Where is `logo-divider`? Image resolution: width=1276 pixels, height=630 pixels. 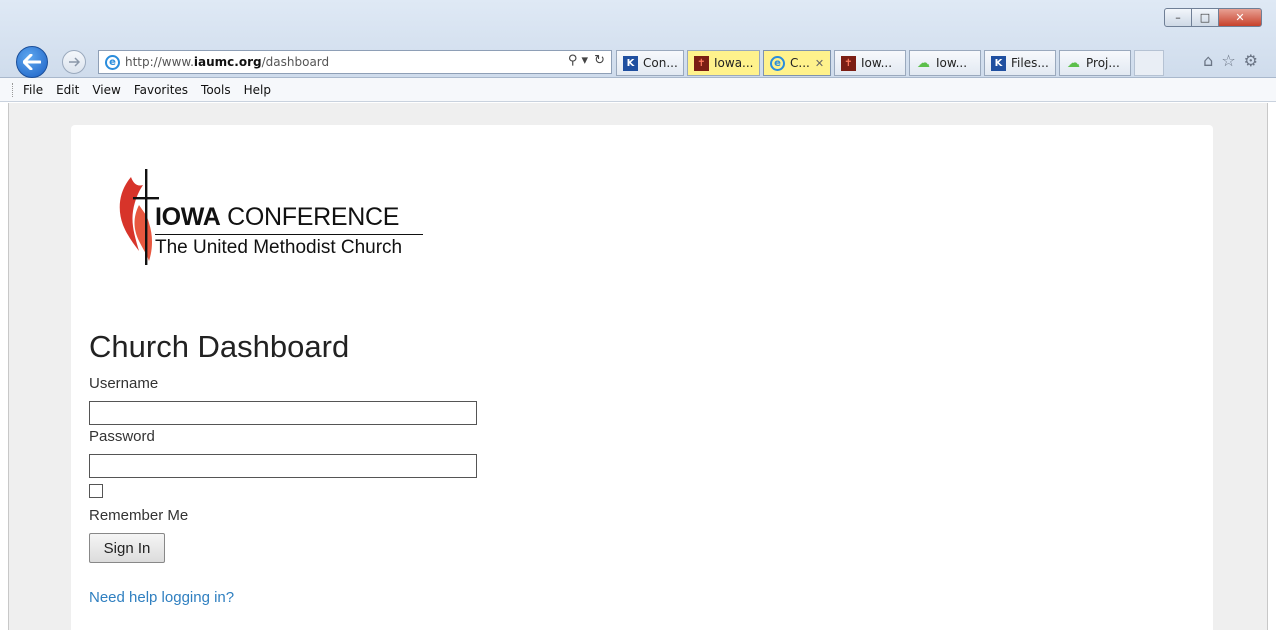 logo-divider is located at coordinates (289, 234).